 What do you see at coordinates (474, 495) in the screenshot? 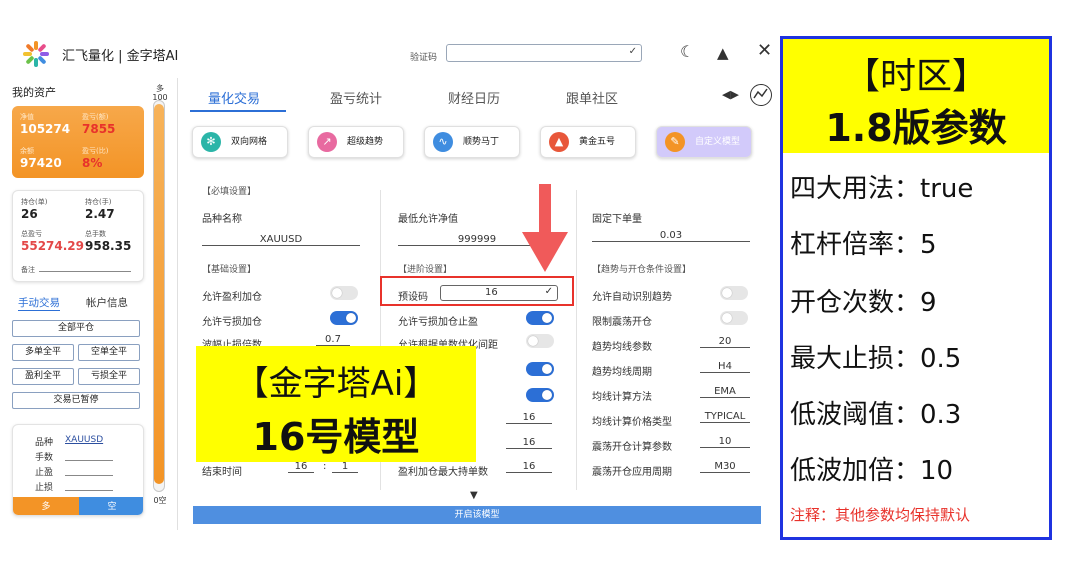
I see `expand-down-icon: ▼` at bounding box center [474, 495].